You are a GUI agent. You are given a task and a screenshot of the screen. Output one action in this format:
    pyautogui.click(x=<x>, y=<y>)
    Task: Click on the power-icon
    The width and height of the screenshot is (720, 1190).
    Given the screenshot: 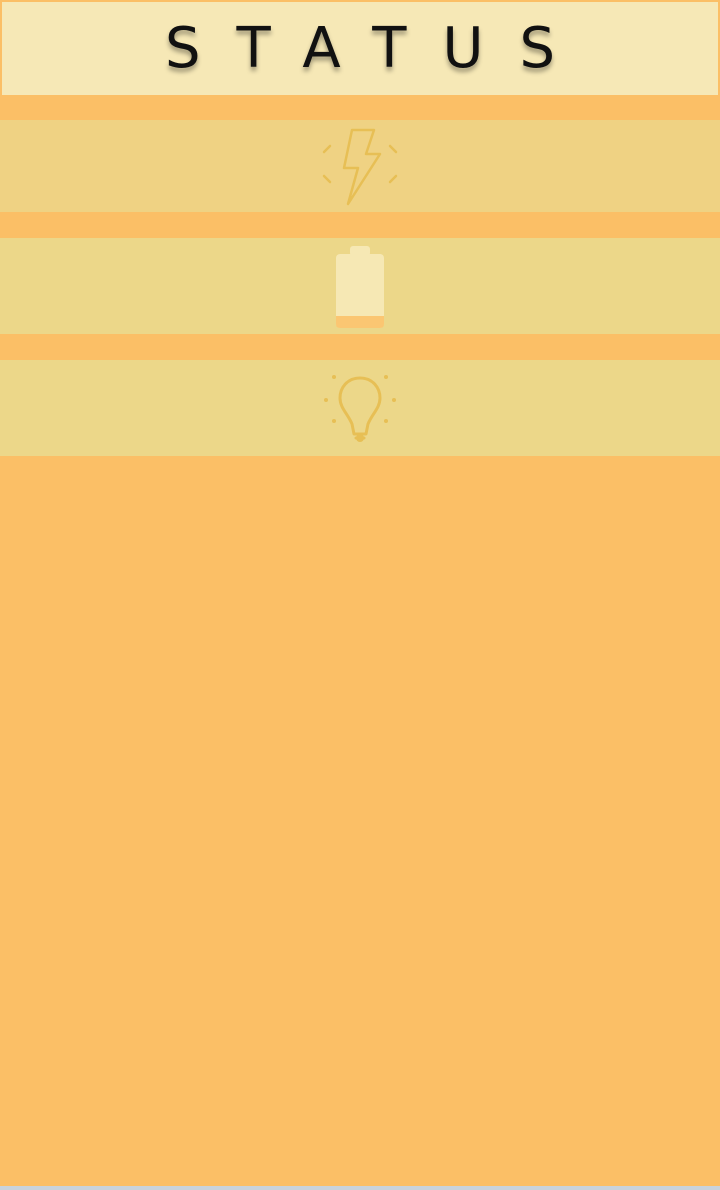 What is the action you would take?
    pyautogui.click(x=360, y=166)
    